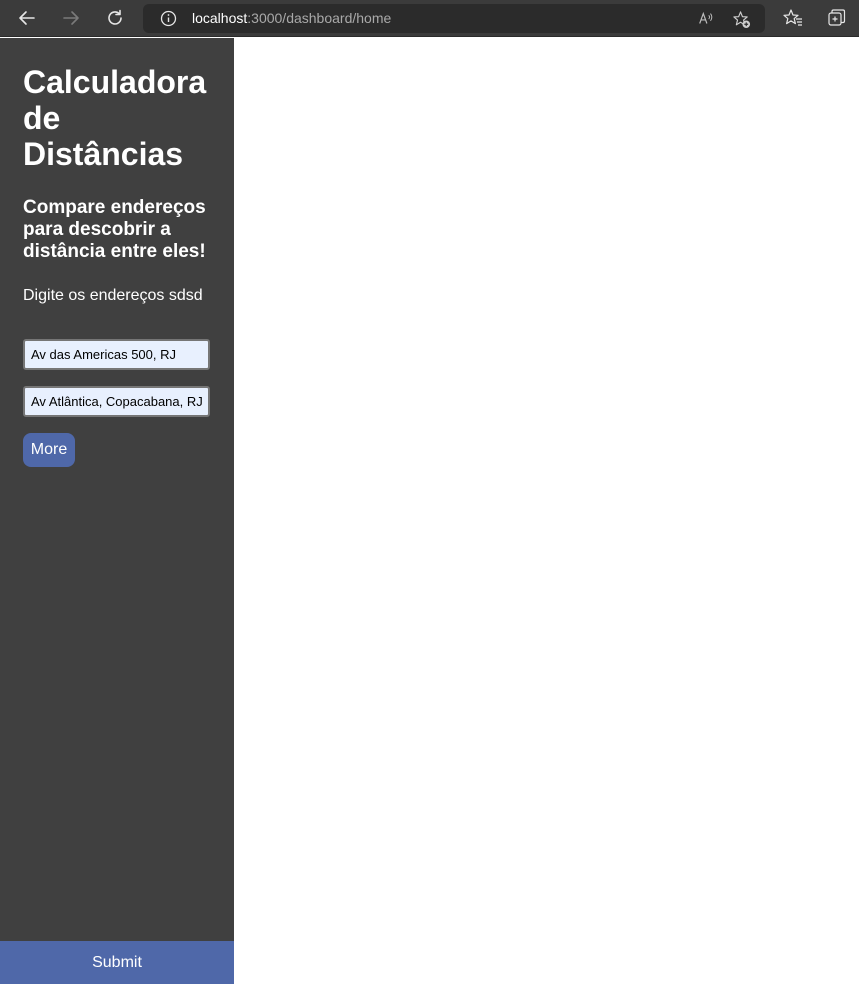 The image size is (859, 984). Describe the element at coordinates (837, 18) in the screenshot. I see `collections-icon` at that location.